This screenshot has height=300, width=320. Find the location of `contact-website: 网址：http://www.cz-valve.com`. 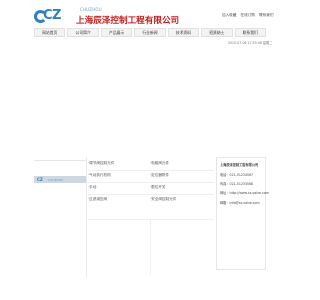

contact-website: 网址：http://www.cz-valve.com is located at coordinates (244, 192).